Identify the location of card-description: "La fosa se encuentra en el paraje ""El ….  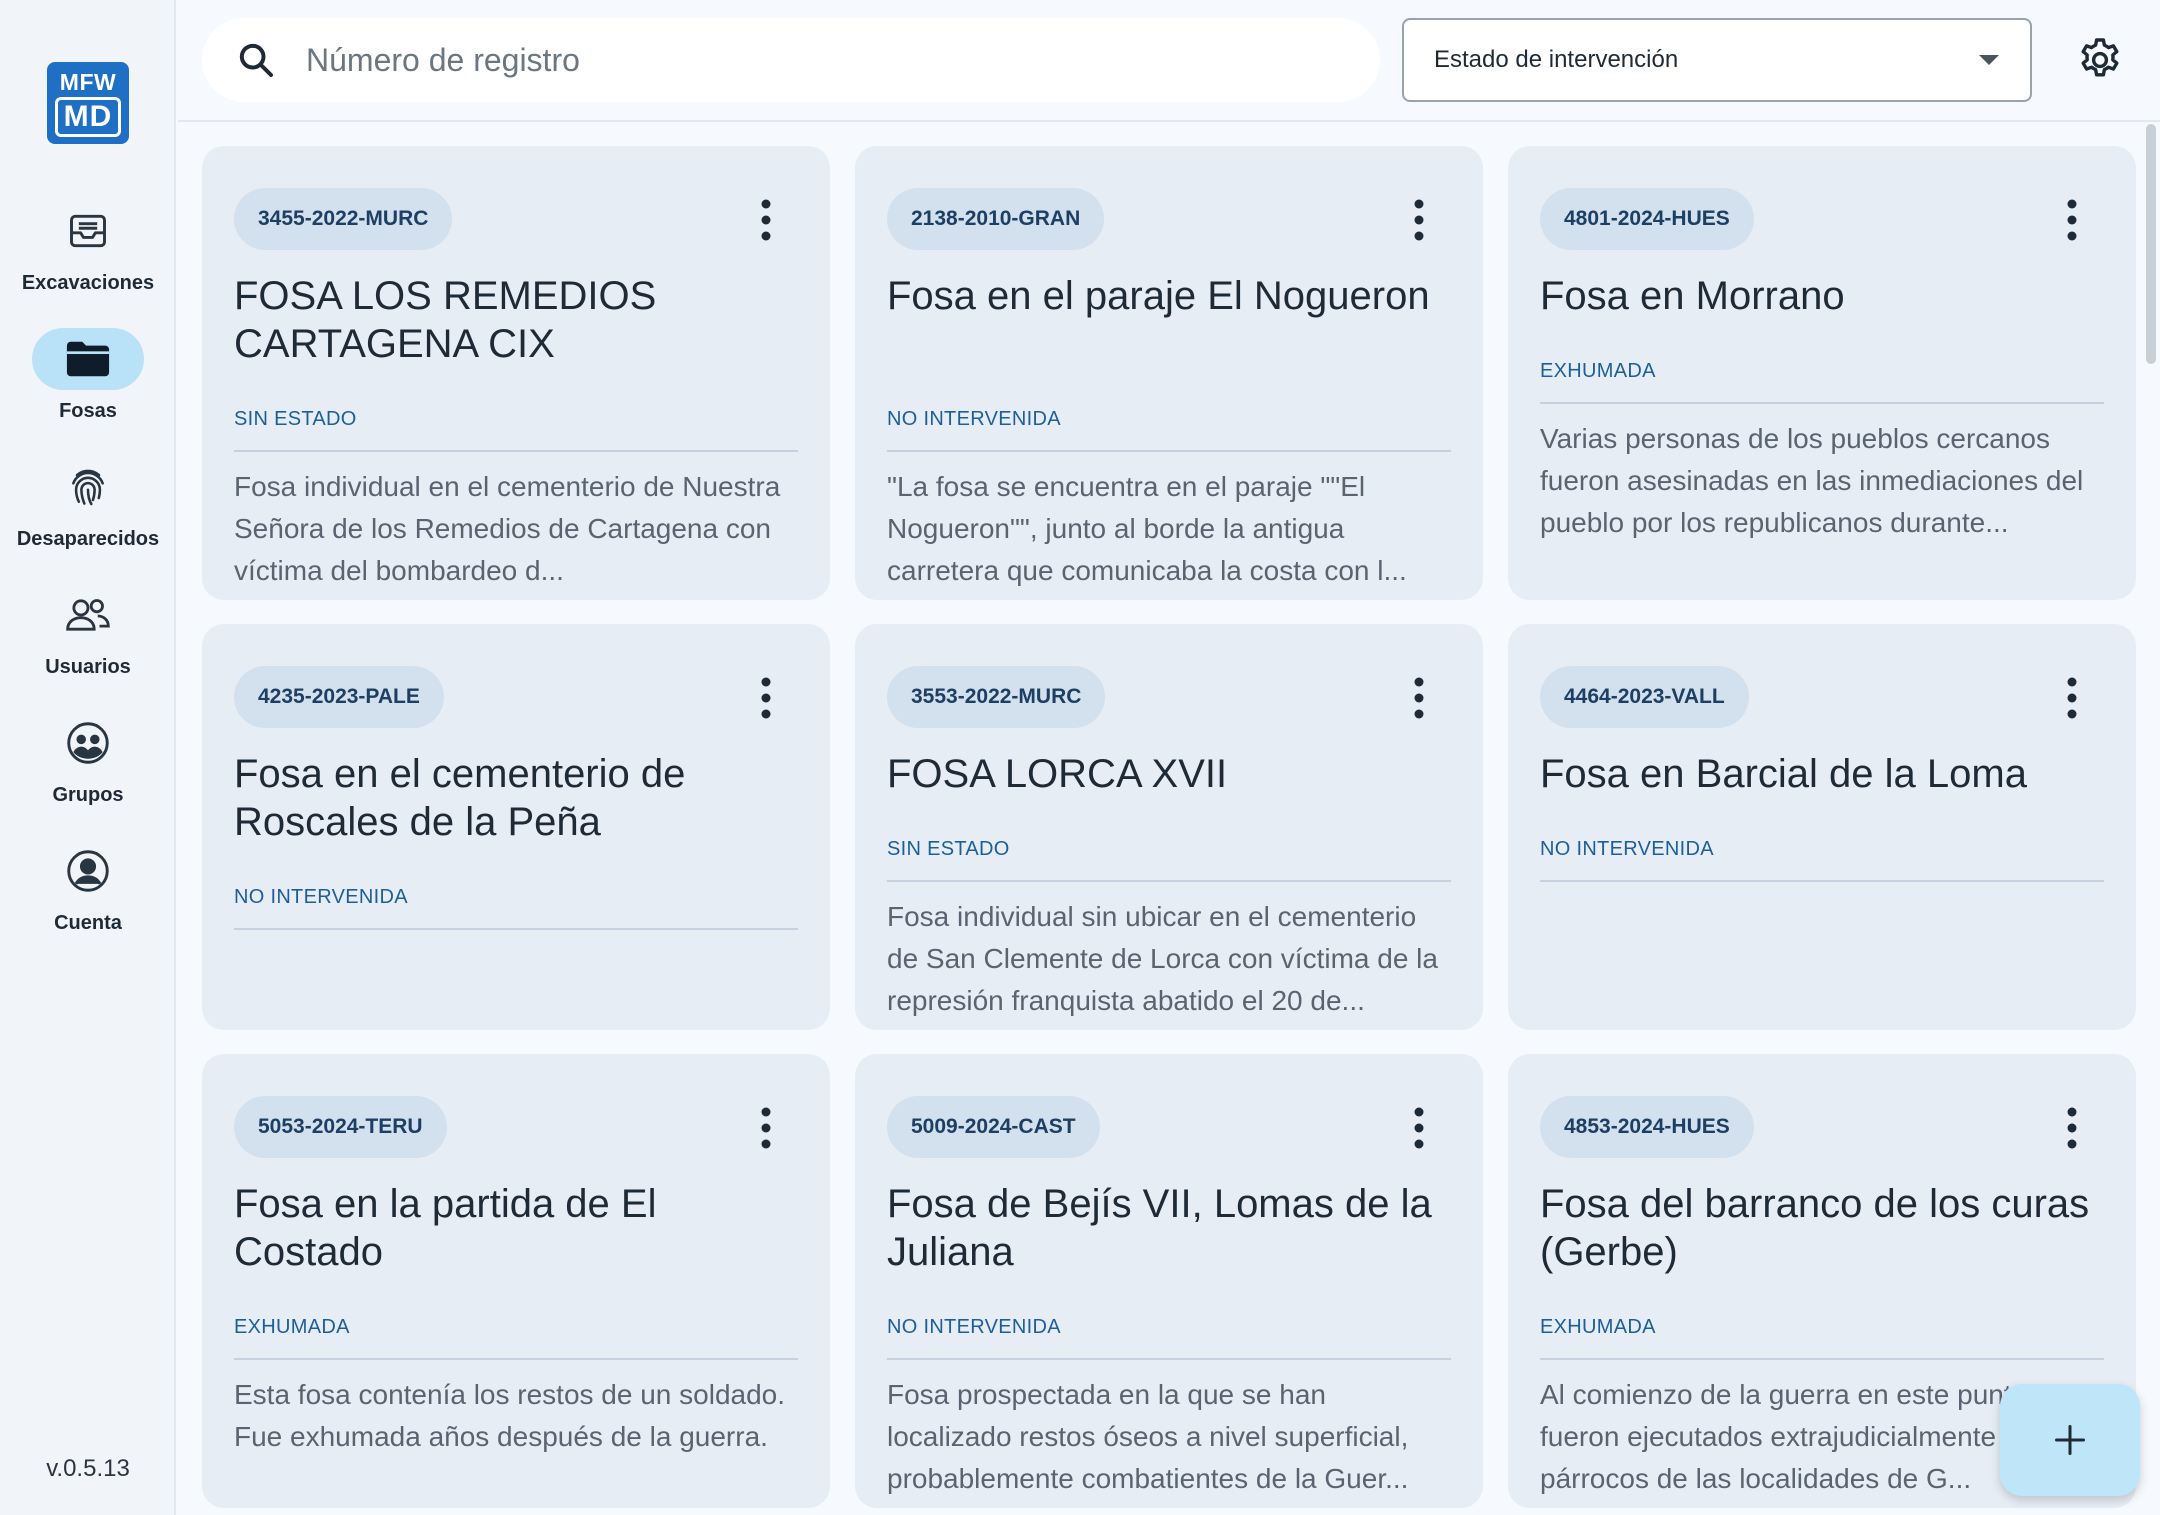
(1147, 528).